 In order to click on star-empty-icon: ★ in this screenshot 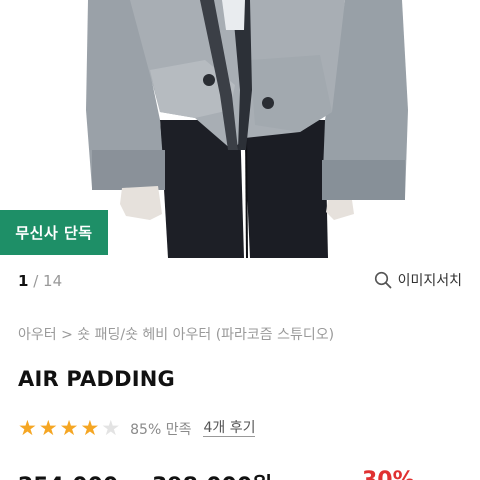, I will do `click(111, 428)`.